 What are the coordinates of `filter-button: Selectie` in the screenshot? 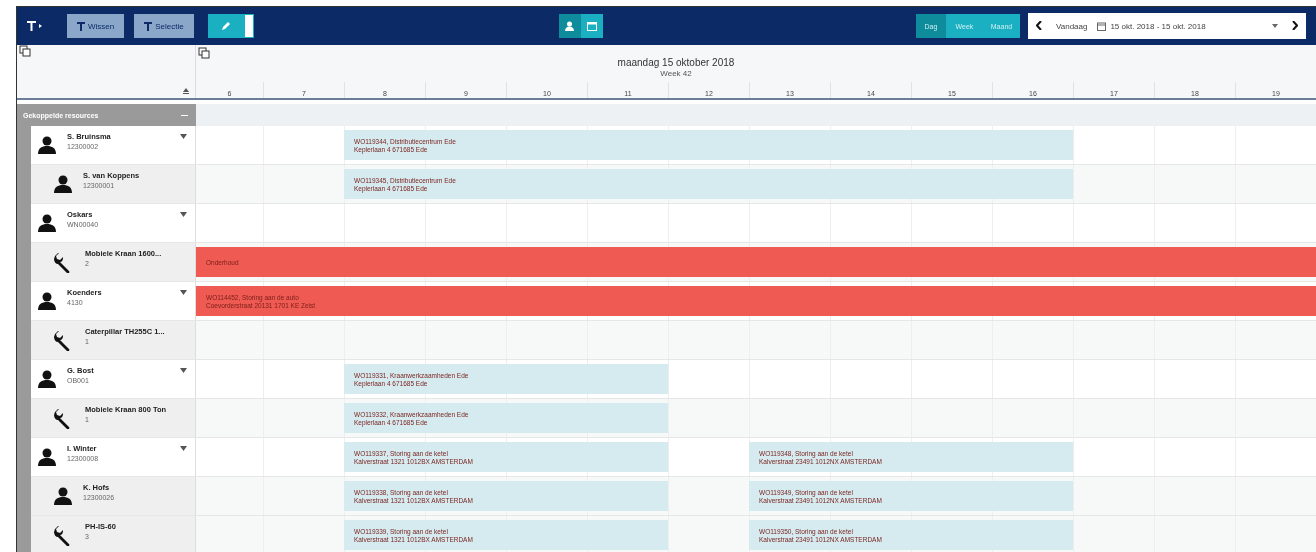 It's located at (164, 26).